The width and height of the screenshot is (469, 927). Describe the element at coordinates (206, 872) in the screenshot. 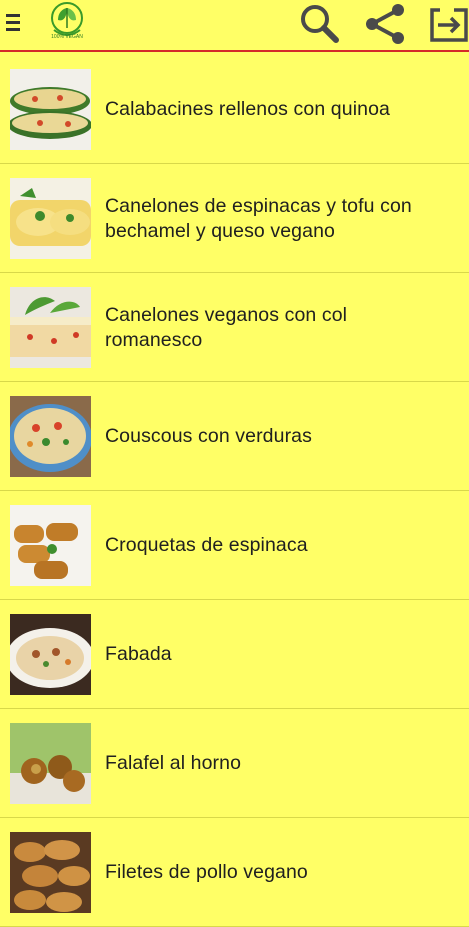

I see `recipe-label: Filetes de pollo vegano` at that location.